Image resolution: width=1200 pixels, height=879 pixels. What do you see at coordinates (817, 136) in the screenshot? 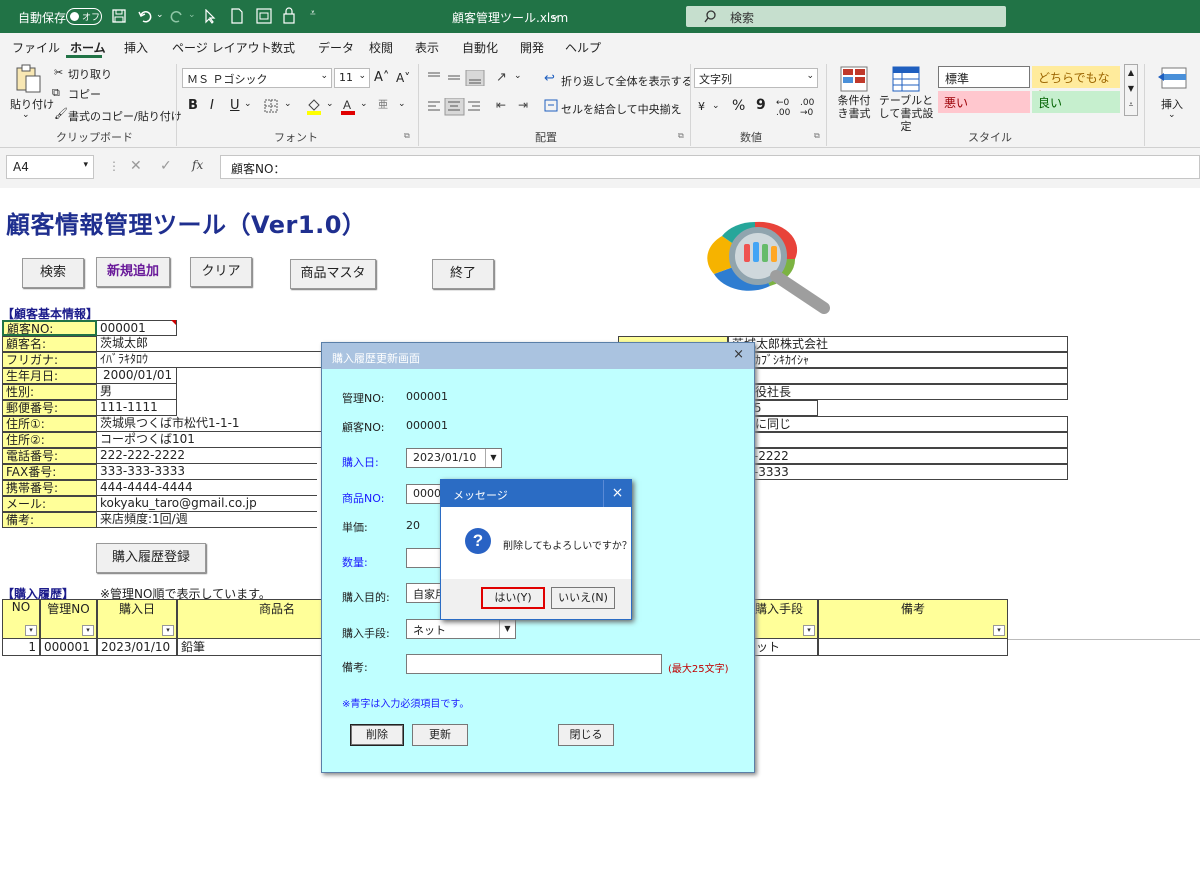
I see `number-dialog-launcher-icon: ⧉` at bounding box center [817, 136].